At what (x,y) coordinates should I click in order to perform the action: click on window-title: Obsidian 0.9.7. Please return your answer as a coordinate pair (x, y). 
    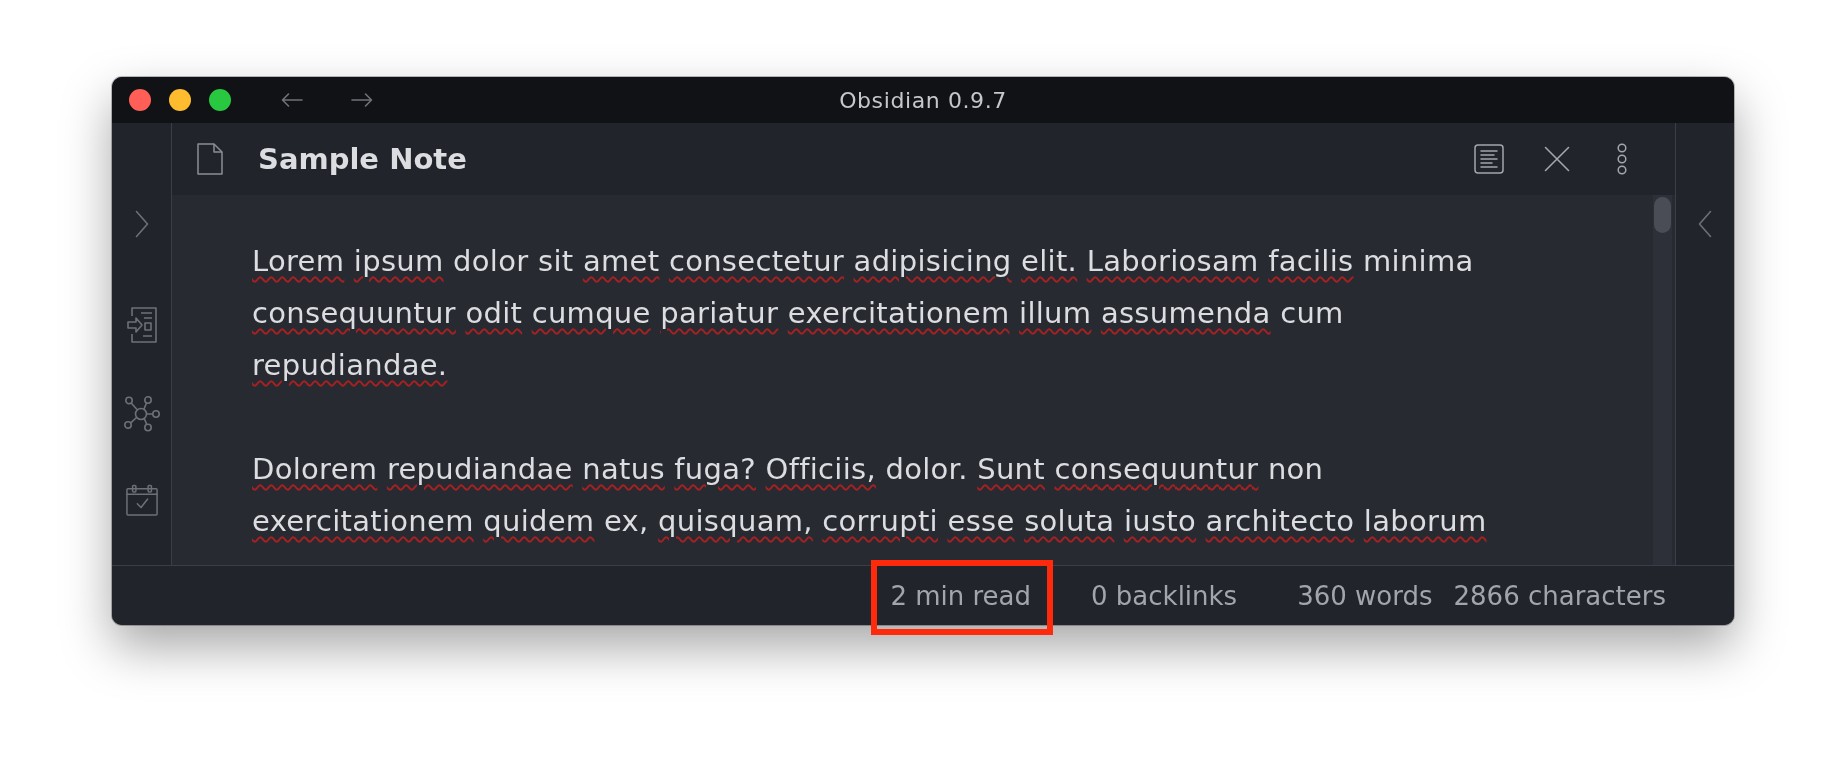
    Looking at the image, I should click on (923, 100).